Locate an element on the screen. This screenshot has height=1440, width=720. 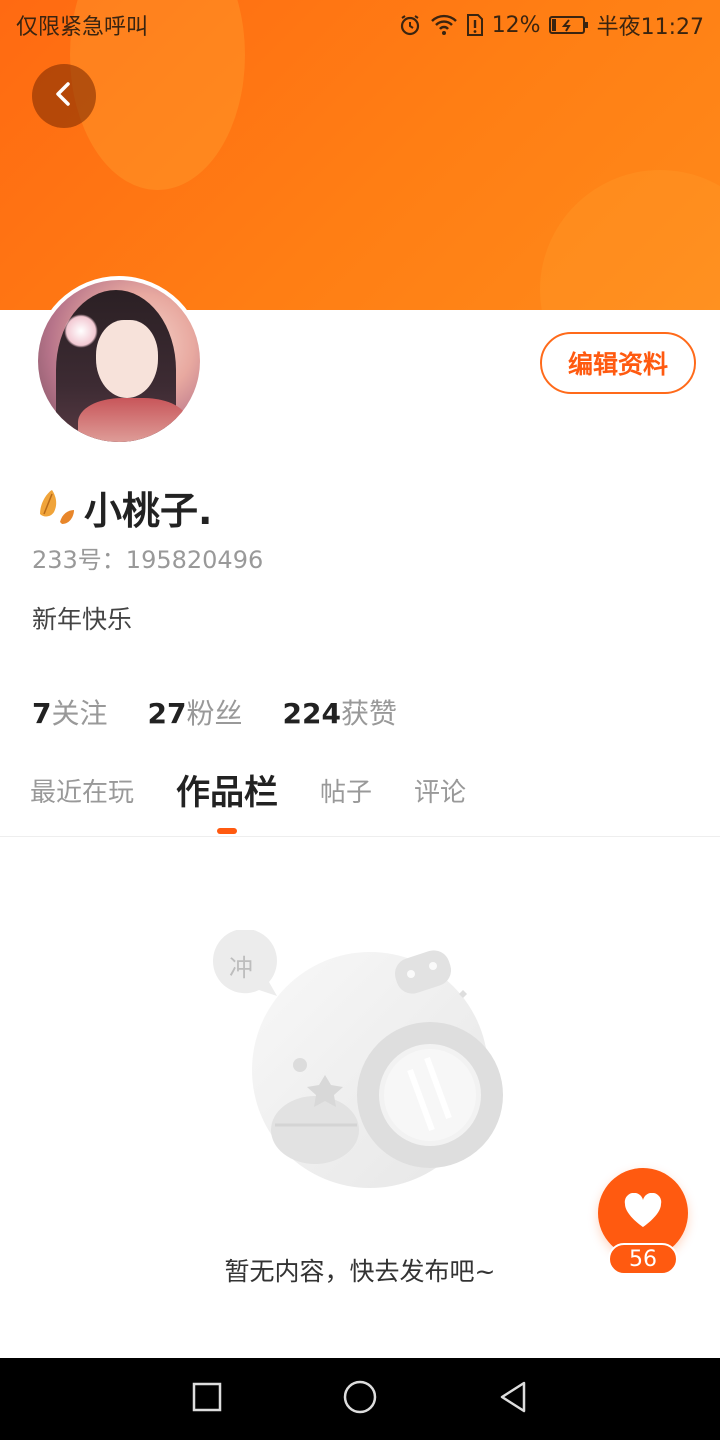
chevron-left-icon is located at coordinates (64, 96).